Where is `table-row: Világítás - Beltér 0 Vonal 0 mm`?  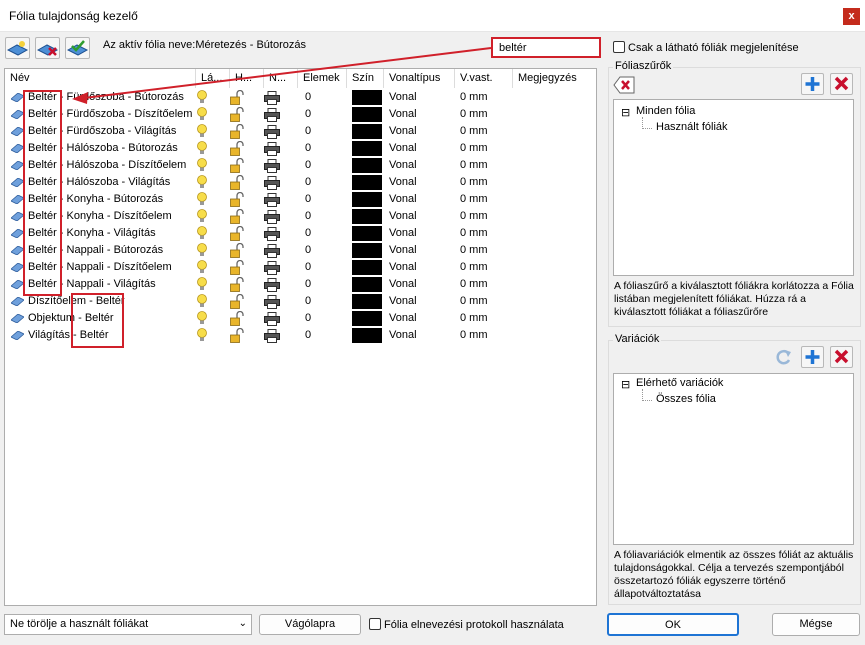 table-row: Világítás - Beltér 0 Vonal 0 mm is located at coordinates (300, 335).